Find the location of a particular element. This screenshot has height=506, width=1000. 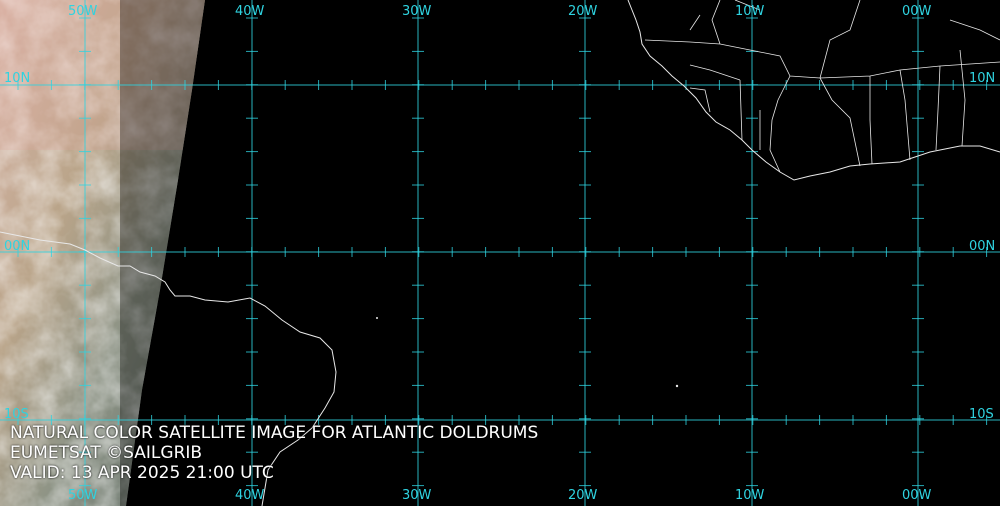

lon-label-bottom-30w: 30W is located at coordinates (417, 495).